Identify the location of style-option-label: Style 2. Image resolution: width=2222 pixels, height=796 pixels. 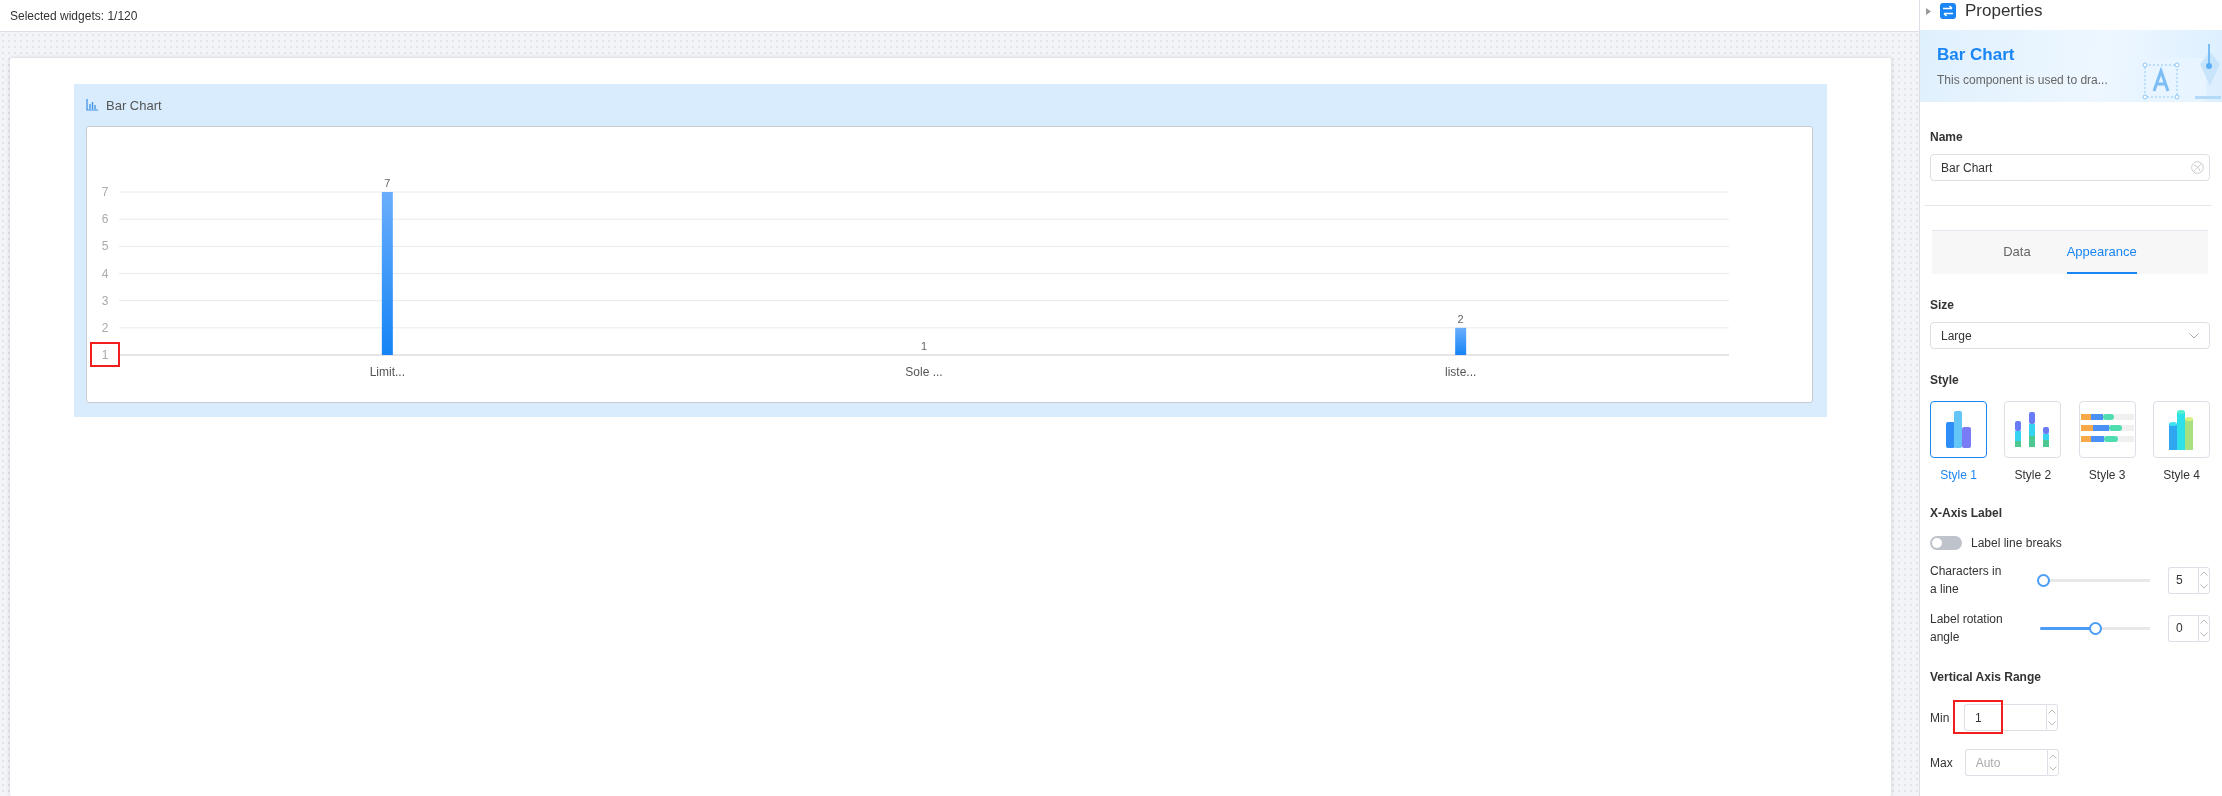
(2033, 475).